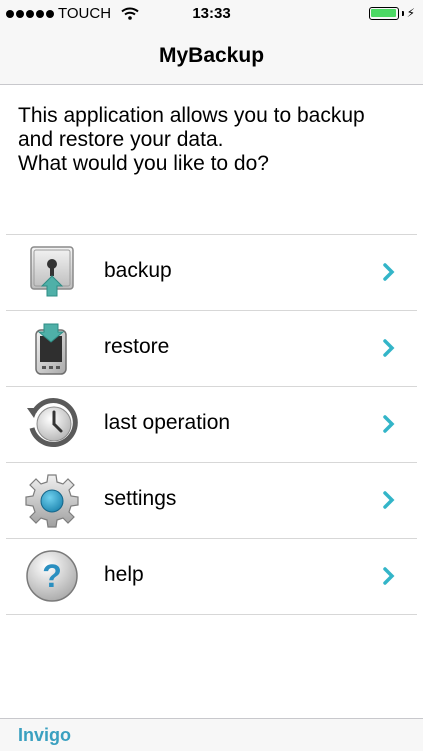  Describe the element at coordinates (211, 734) in the screenshot. I see `footer-bar: Invigo` at that location.